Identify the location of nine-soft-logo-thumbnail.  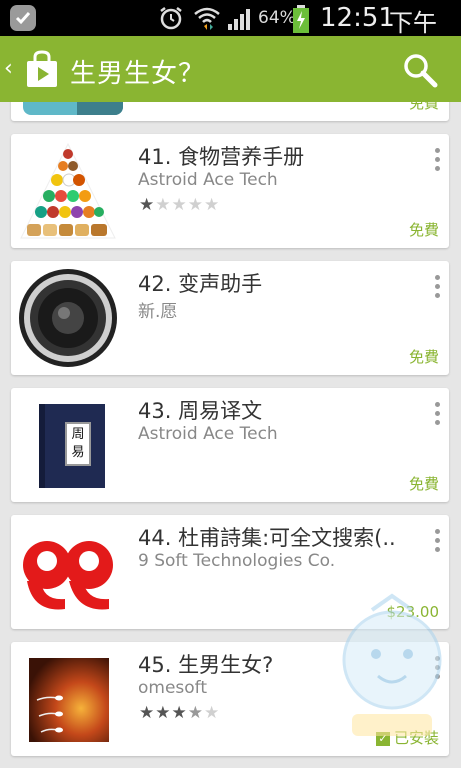
(68, 575).